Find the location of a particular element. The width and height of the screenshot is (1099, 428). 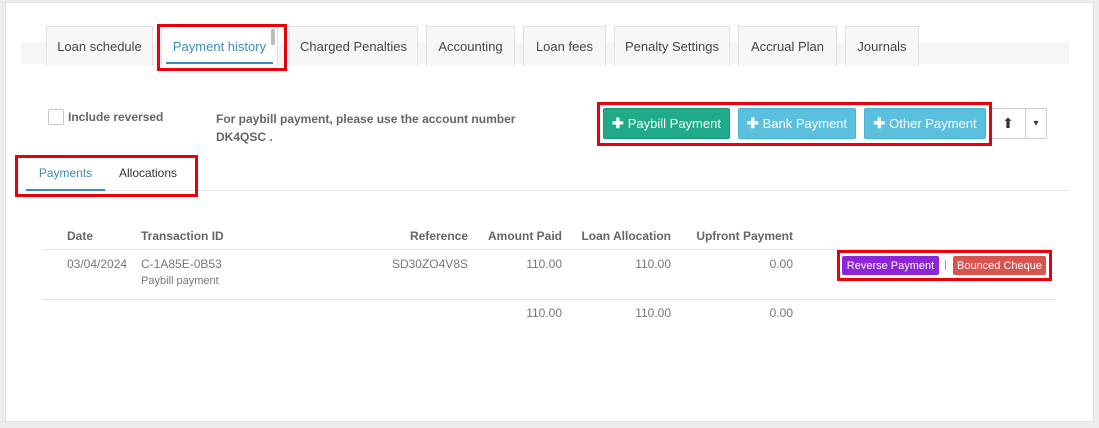

column-header-reference: Reference is located at coordinates (438, 236).